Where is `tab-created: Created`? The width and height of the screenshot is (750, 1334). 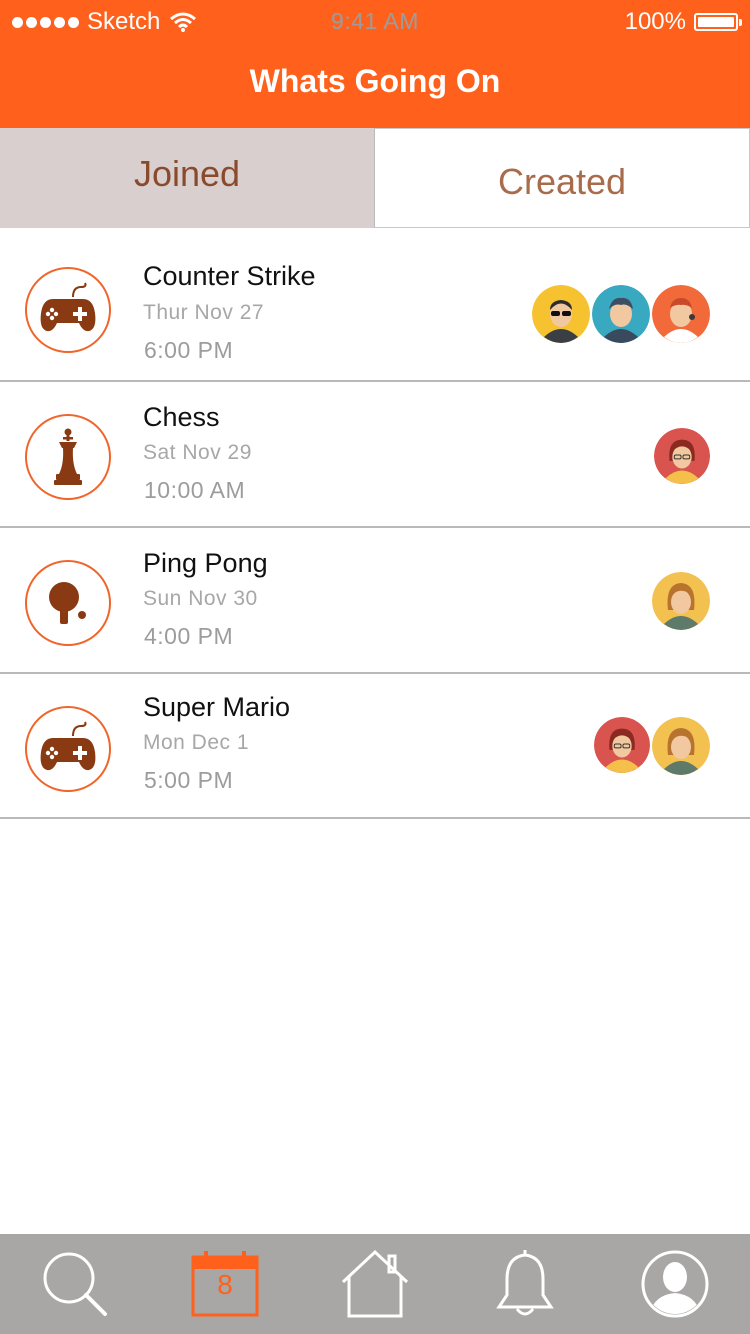 tab-created: Created is located at coordinates (562, 178).